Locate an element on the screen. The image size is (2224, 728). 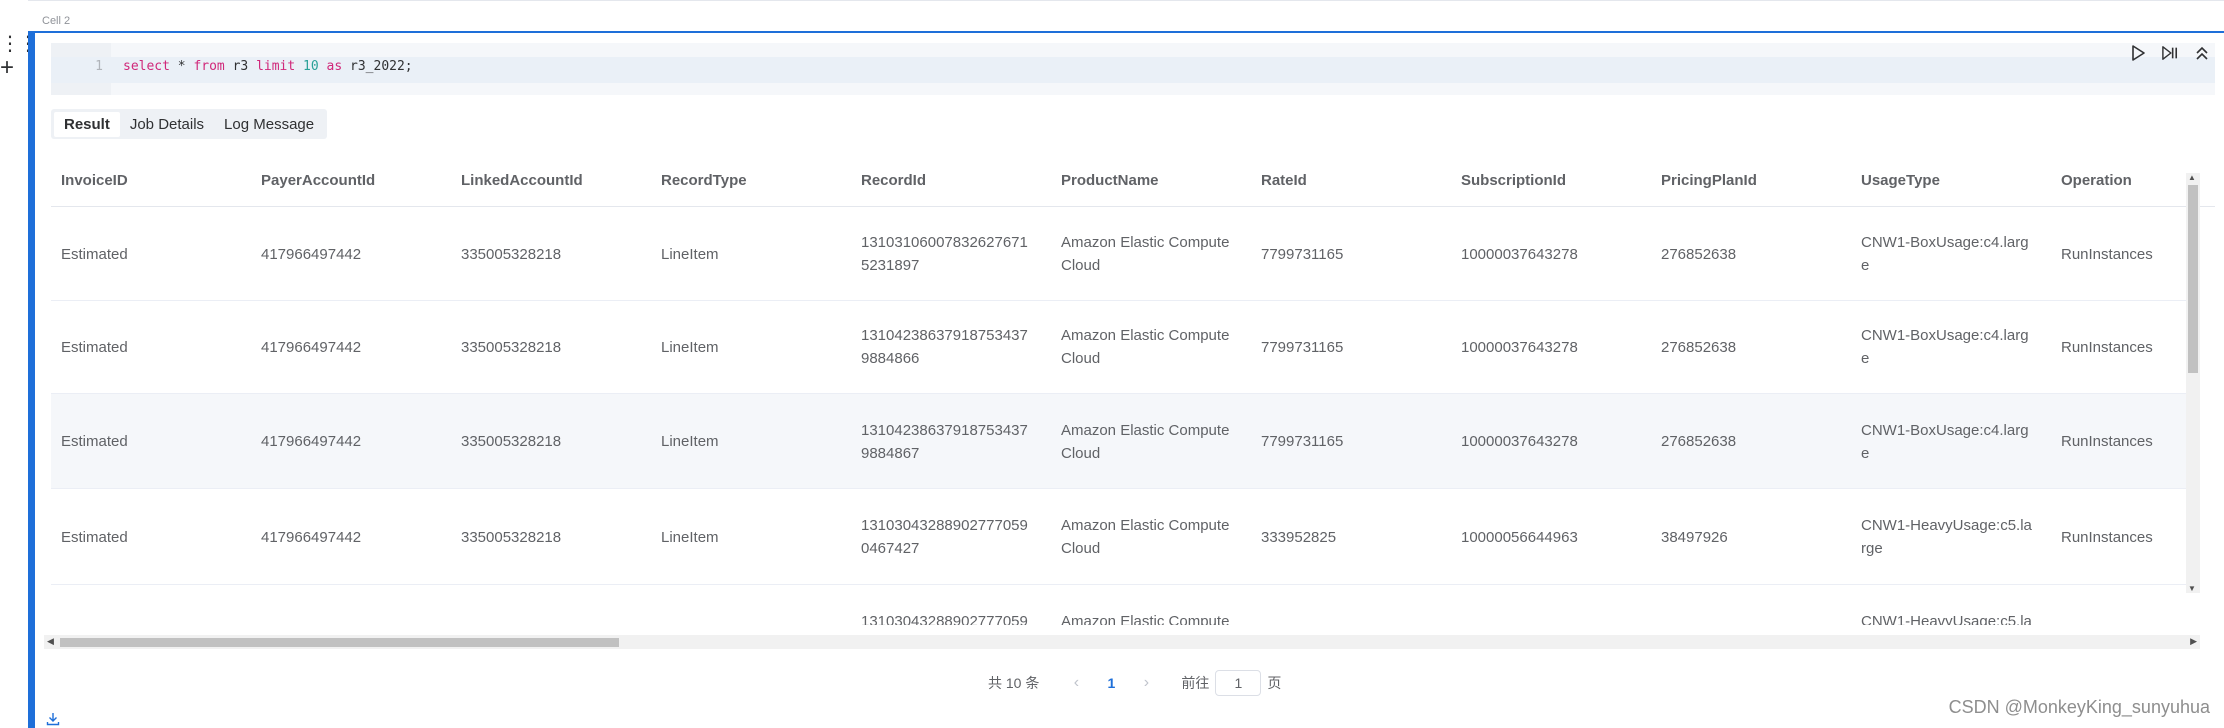
code-text: r3_2022; is located at coordinates (377, 66).